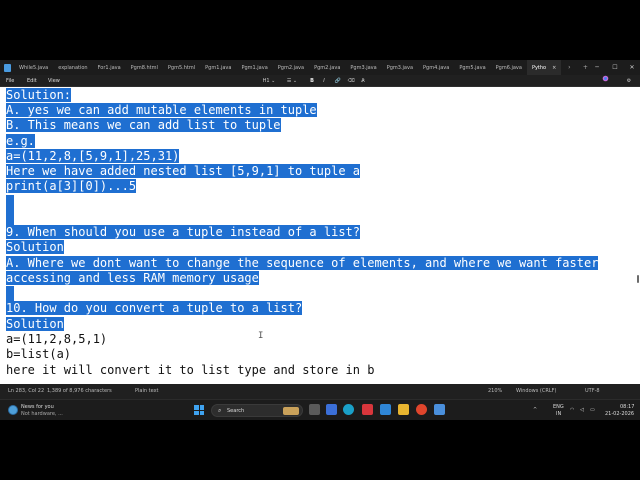 The image size is (640, 480). Describe the element at coordinates (535, 410) in the screenshot. I see `tray-arrow-icon: ^` at that location.